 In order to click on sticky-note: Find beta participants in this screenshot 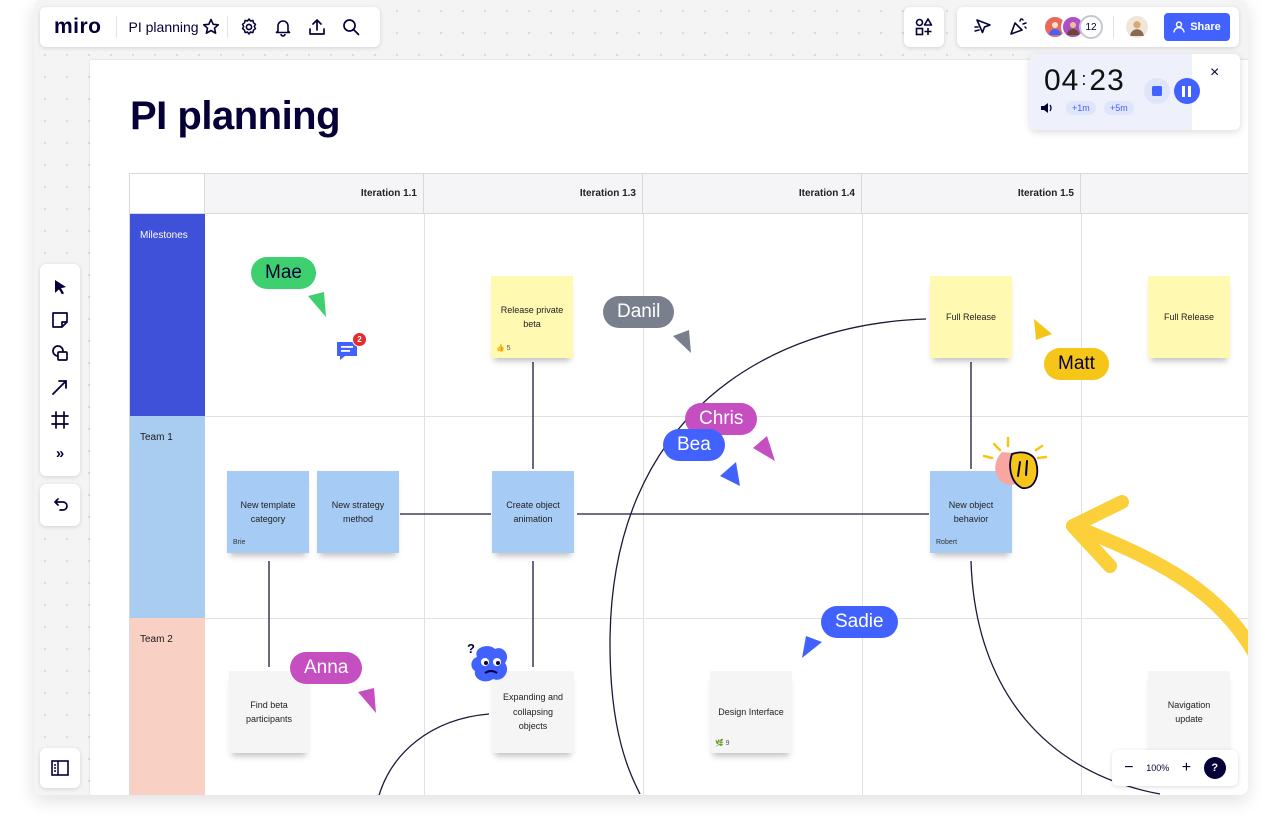, I will do `click(269, 712)`.